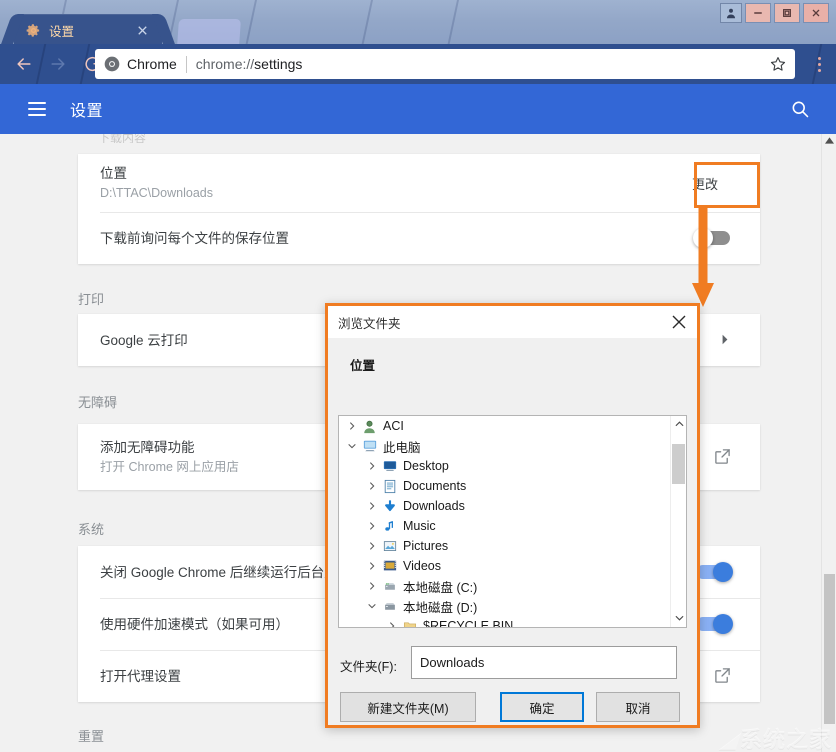 The image size is (836, 752). Describe the element at coordinates (714, 624) in the screenshot. I see `hardware-acceleration-toggle` at that location.